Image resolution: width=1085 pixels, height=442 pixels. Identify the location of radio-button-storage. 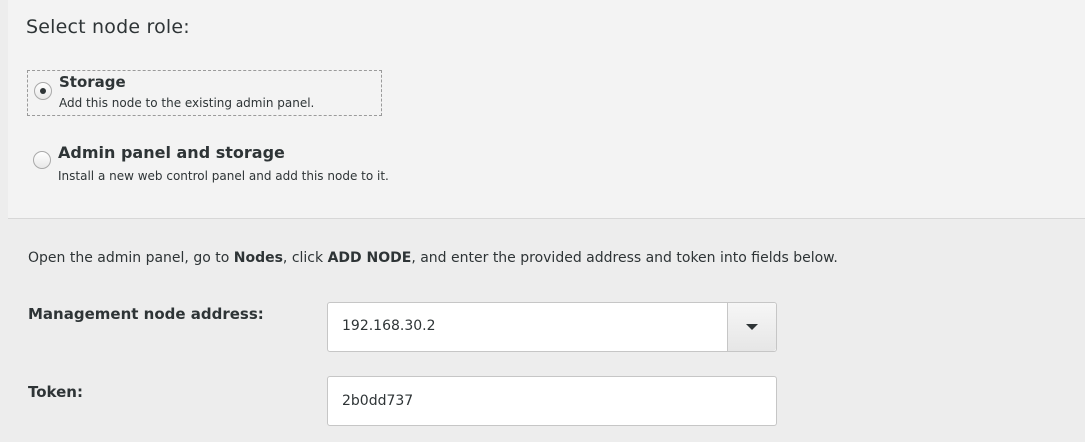
(43, 91).